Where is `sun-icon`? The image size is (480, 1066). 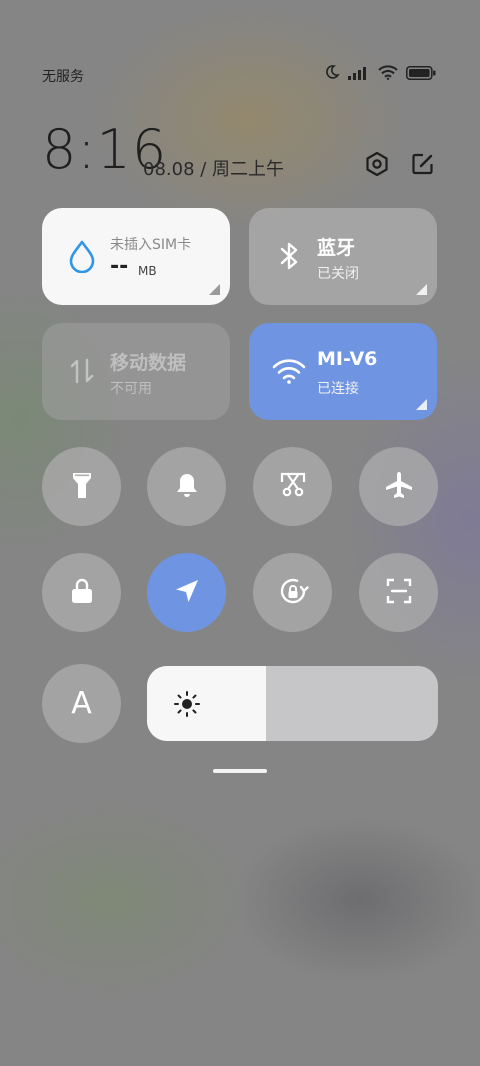 sun-icon is located at coordinates (187, 704).